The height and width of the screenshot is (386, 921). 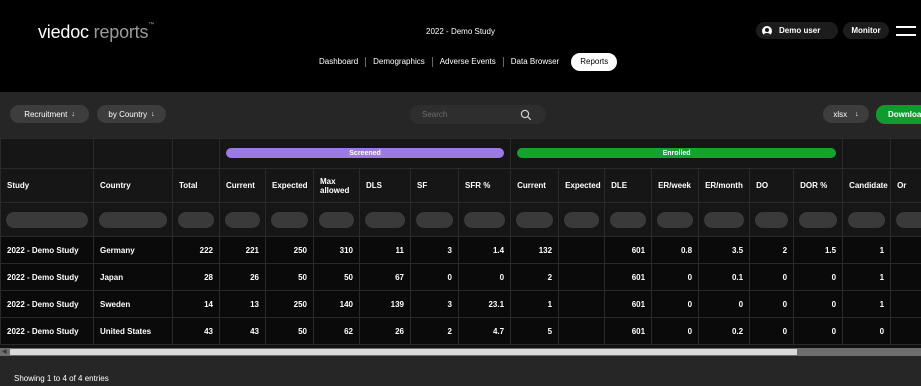 I want to click on enrolled-group-label: Enrolled, so click(x=677, y=153).